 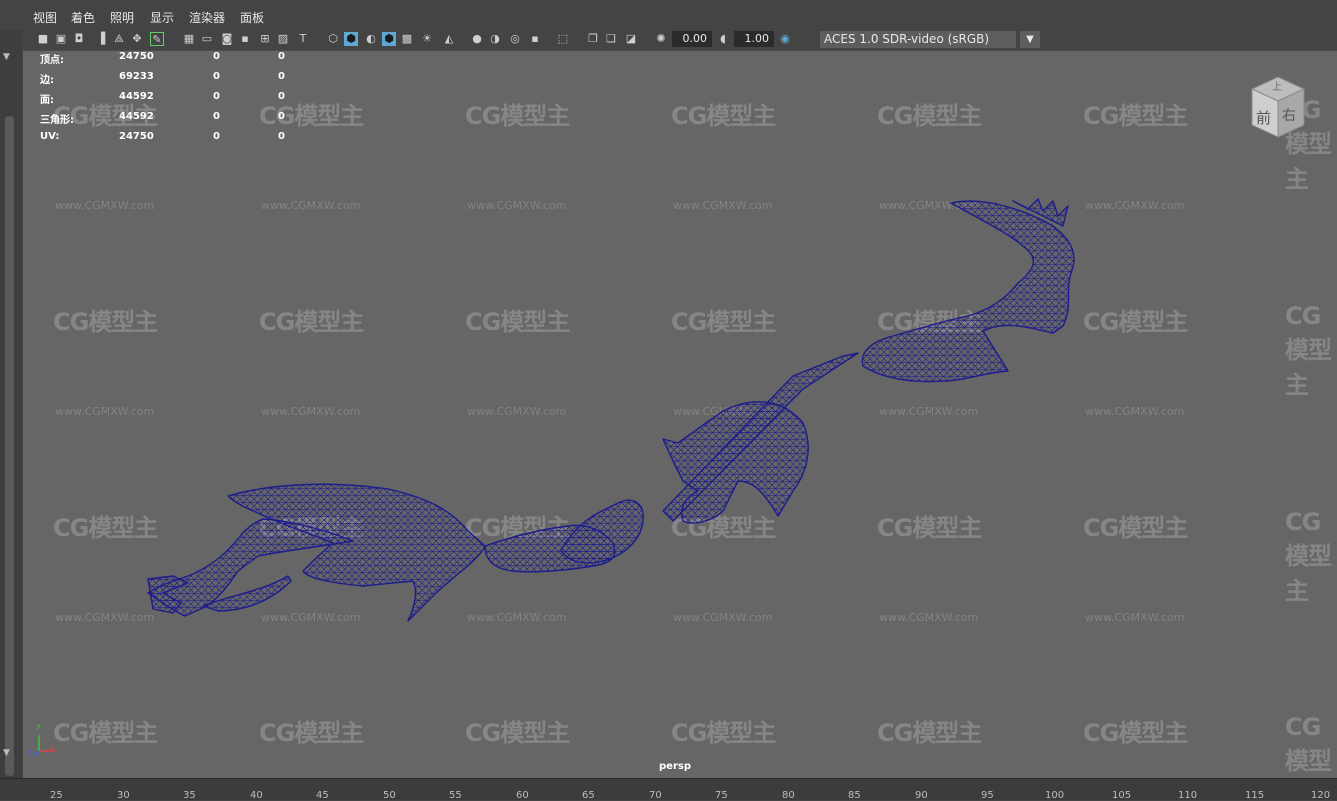 I want to click on timeline-tick: 95, so click(x=987, y=795).